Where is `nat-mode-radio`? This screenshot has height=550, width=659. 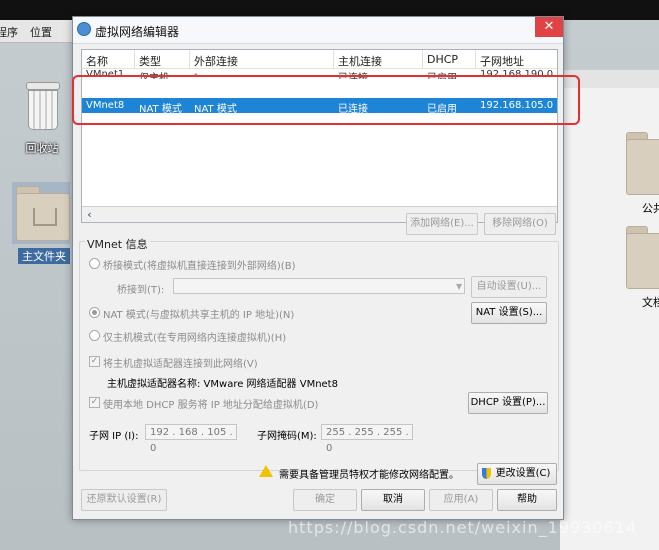 nat-mode-radio is located at coordinates (94, 312).